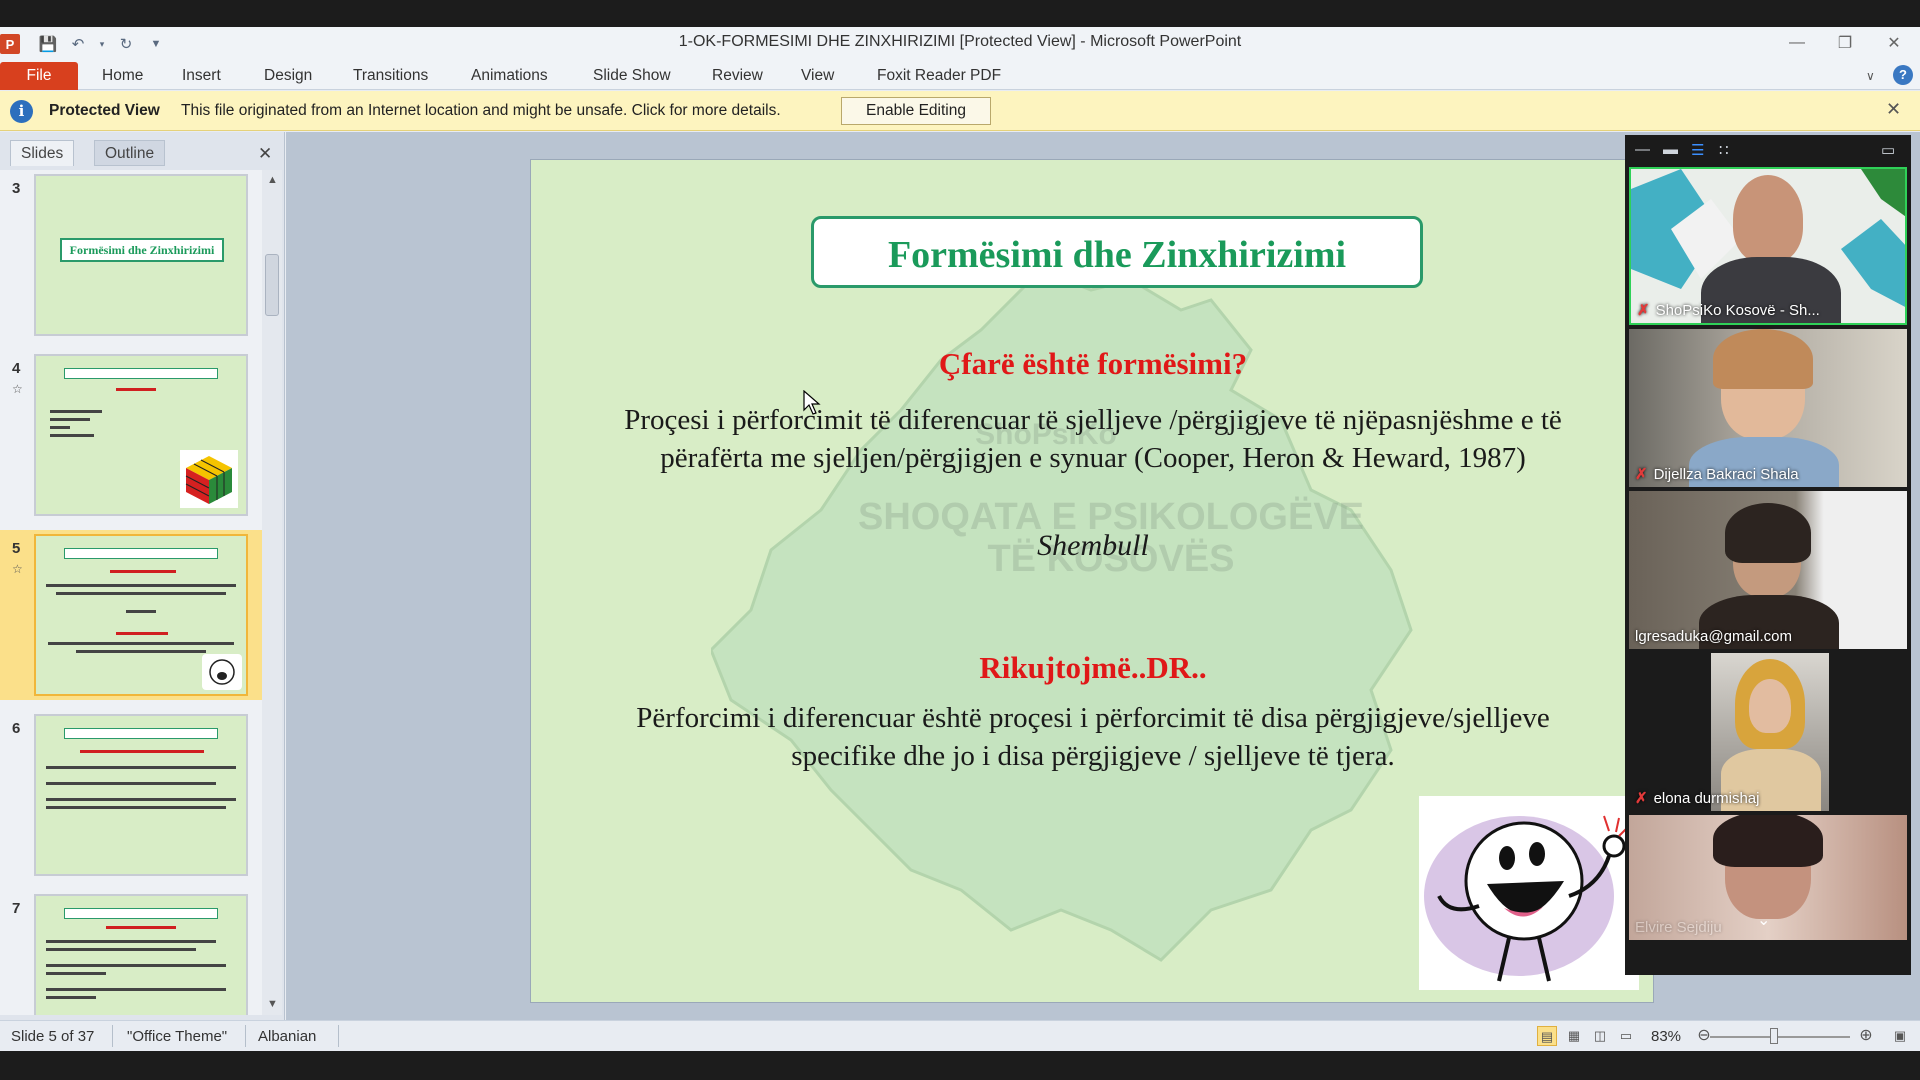 The width and height of the screenshot is (1920, 1080). What do you see at coordinates (1670, 149) in the screenshot?
I see `speaker-view-icon: ▬` at bounding box center [1670, 149].